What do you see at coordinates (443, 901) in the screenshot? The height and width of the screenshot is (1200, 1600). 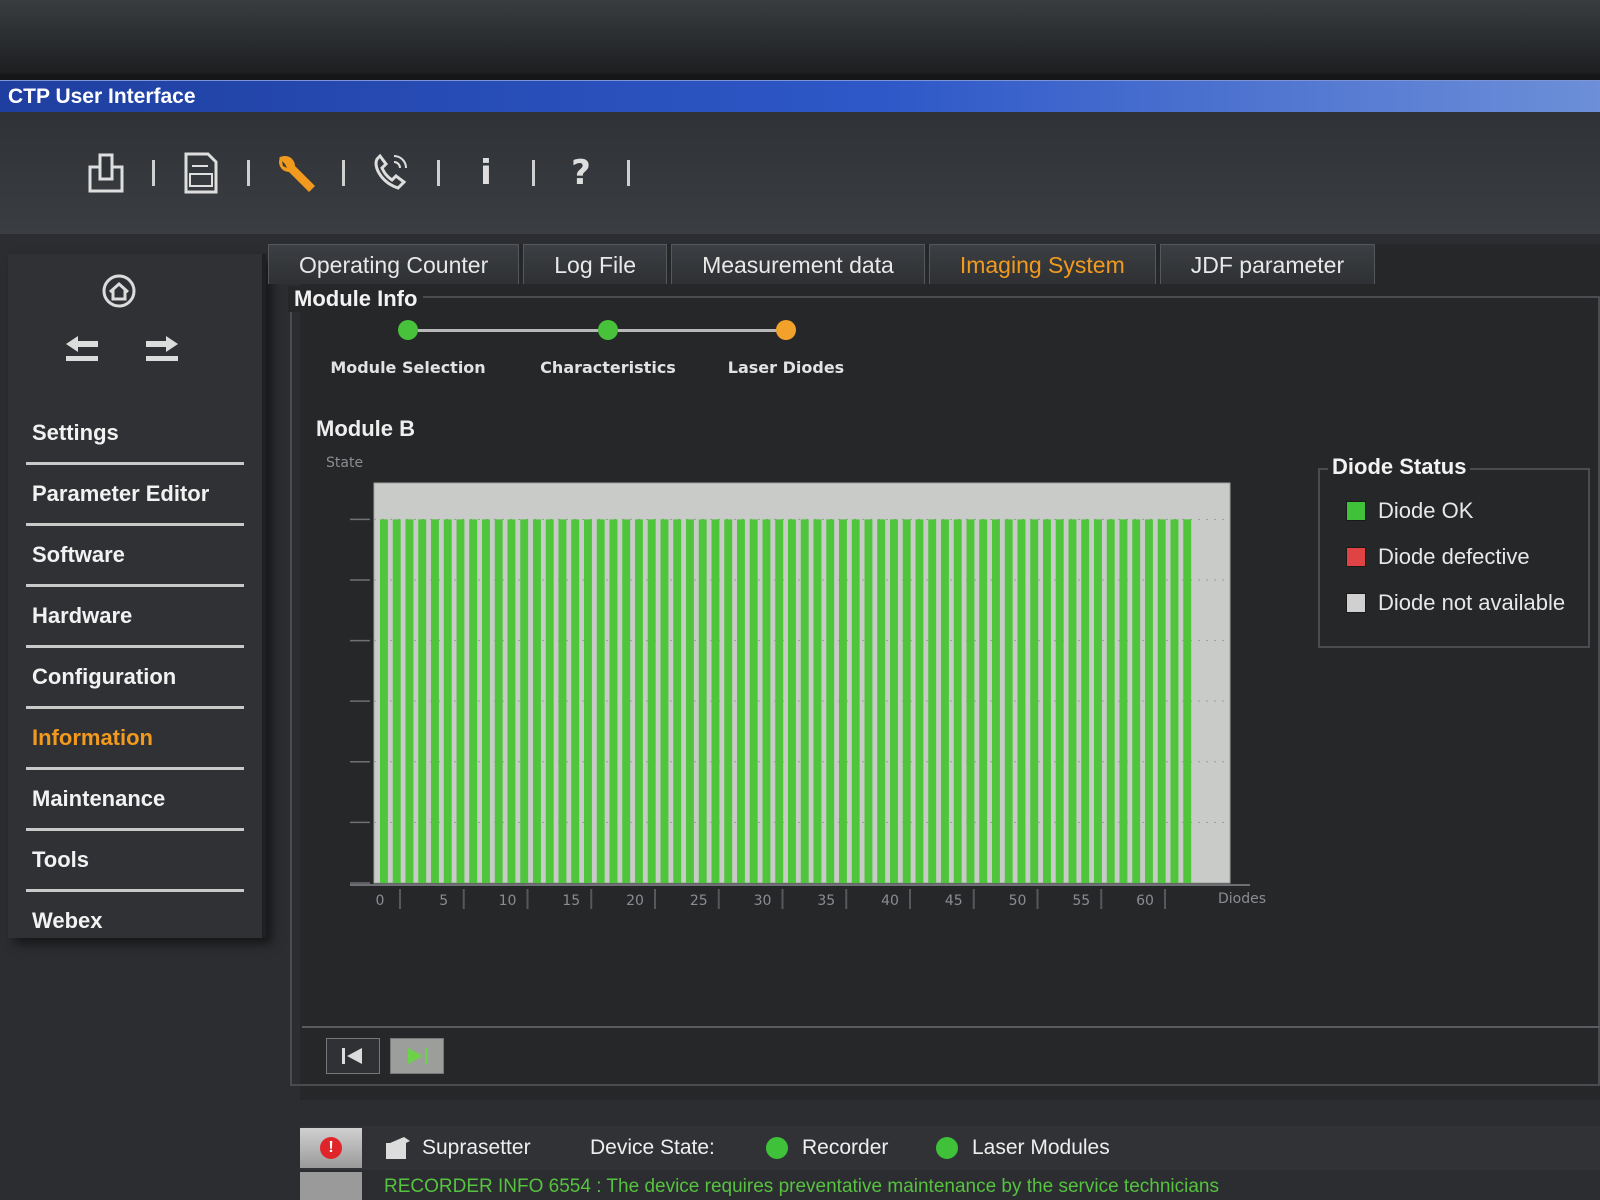 I see `x-tick-label: 5` at bounding box center [443, 901].